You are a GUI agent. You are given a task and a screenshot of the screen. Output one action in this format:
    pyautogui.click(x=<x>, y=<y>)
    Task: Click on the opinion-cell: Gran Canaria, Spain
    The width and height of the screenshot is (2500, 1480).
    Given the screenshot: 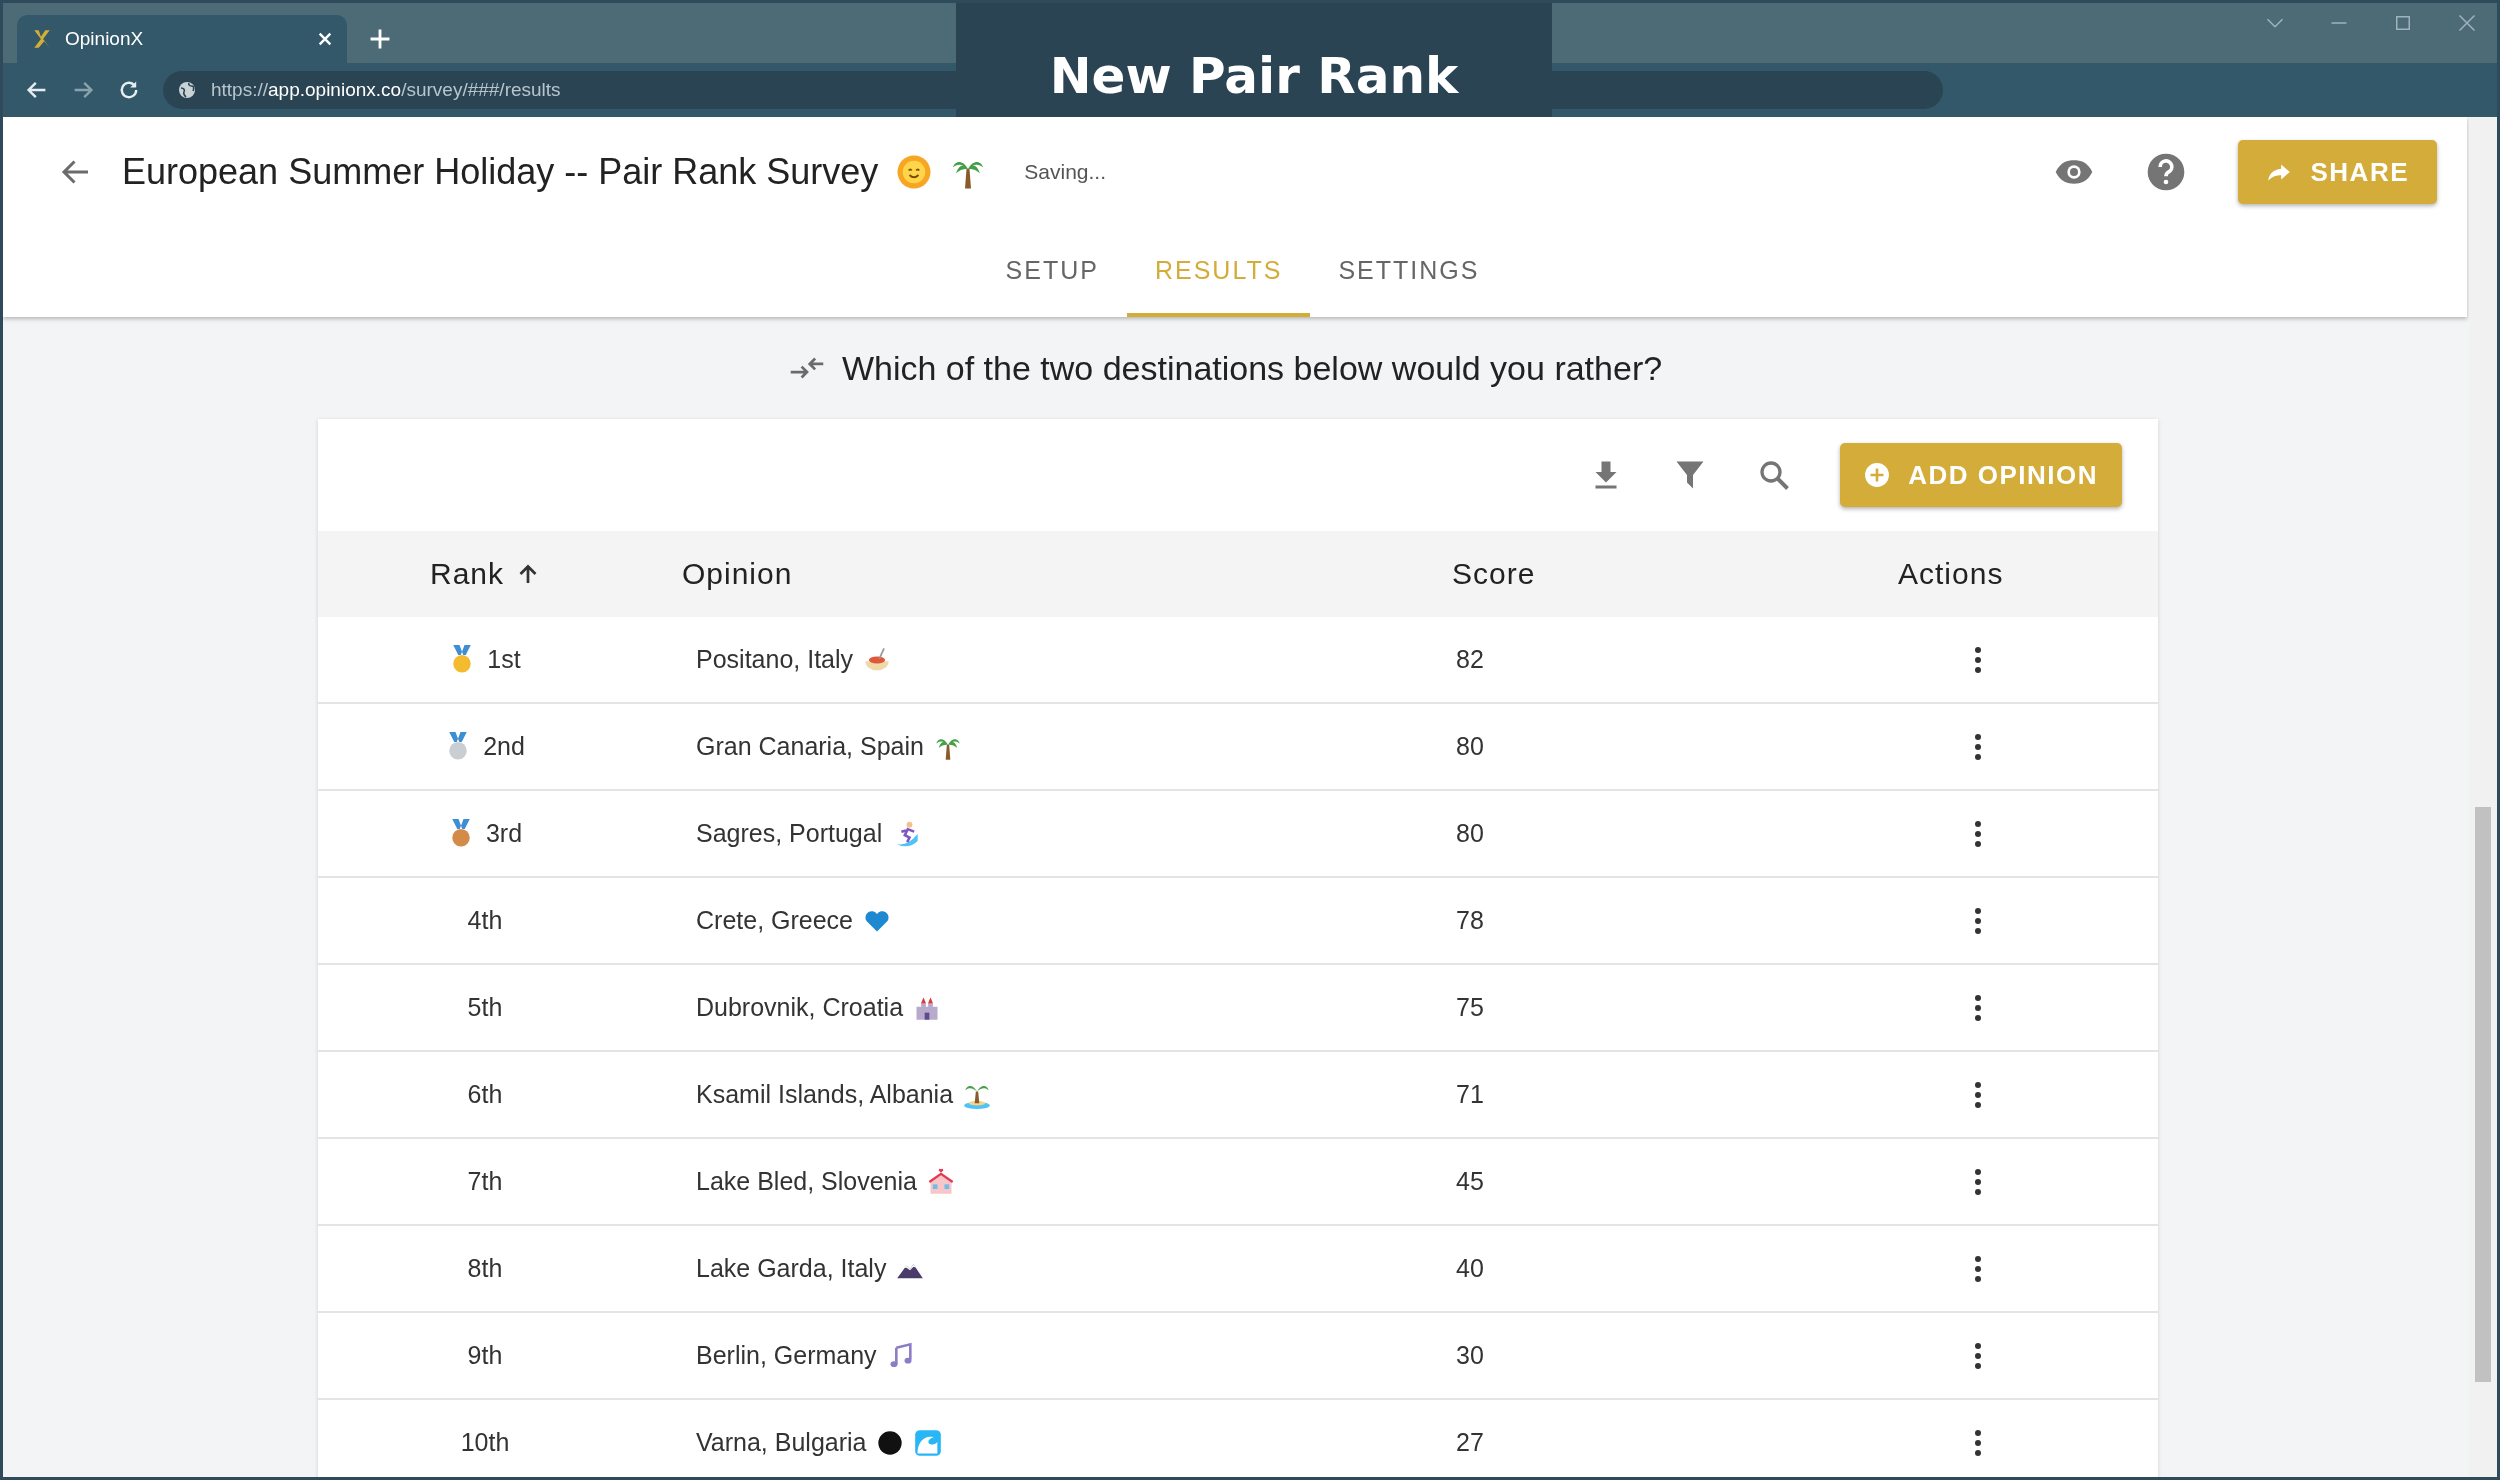 What is the action you would take?
    pyautogui.click(x=810, y=746)
    